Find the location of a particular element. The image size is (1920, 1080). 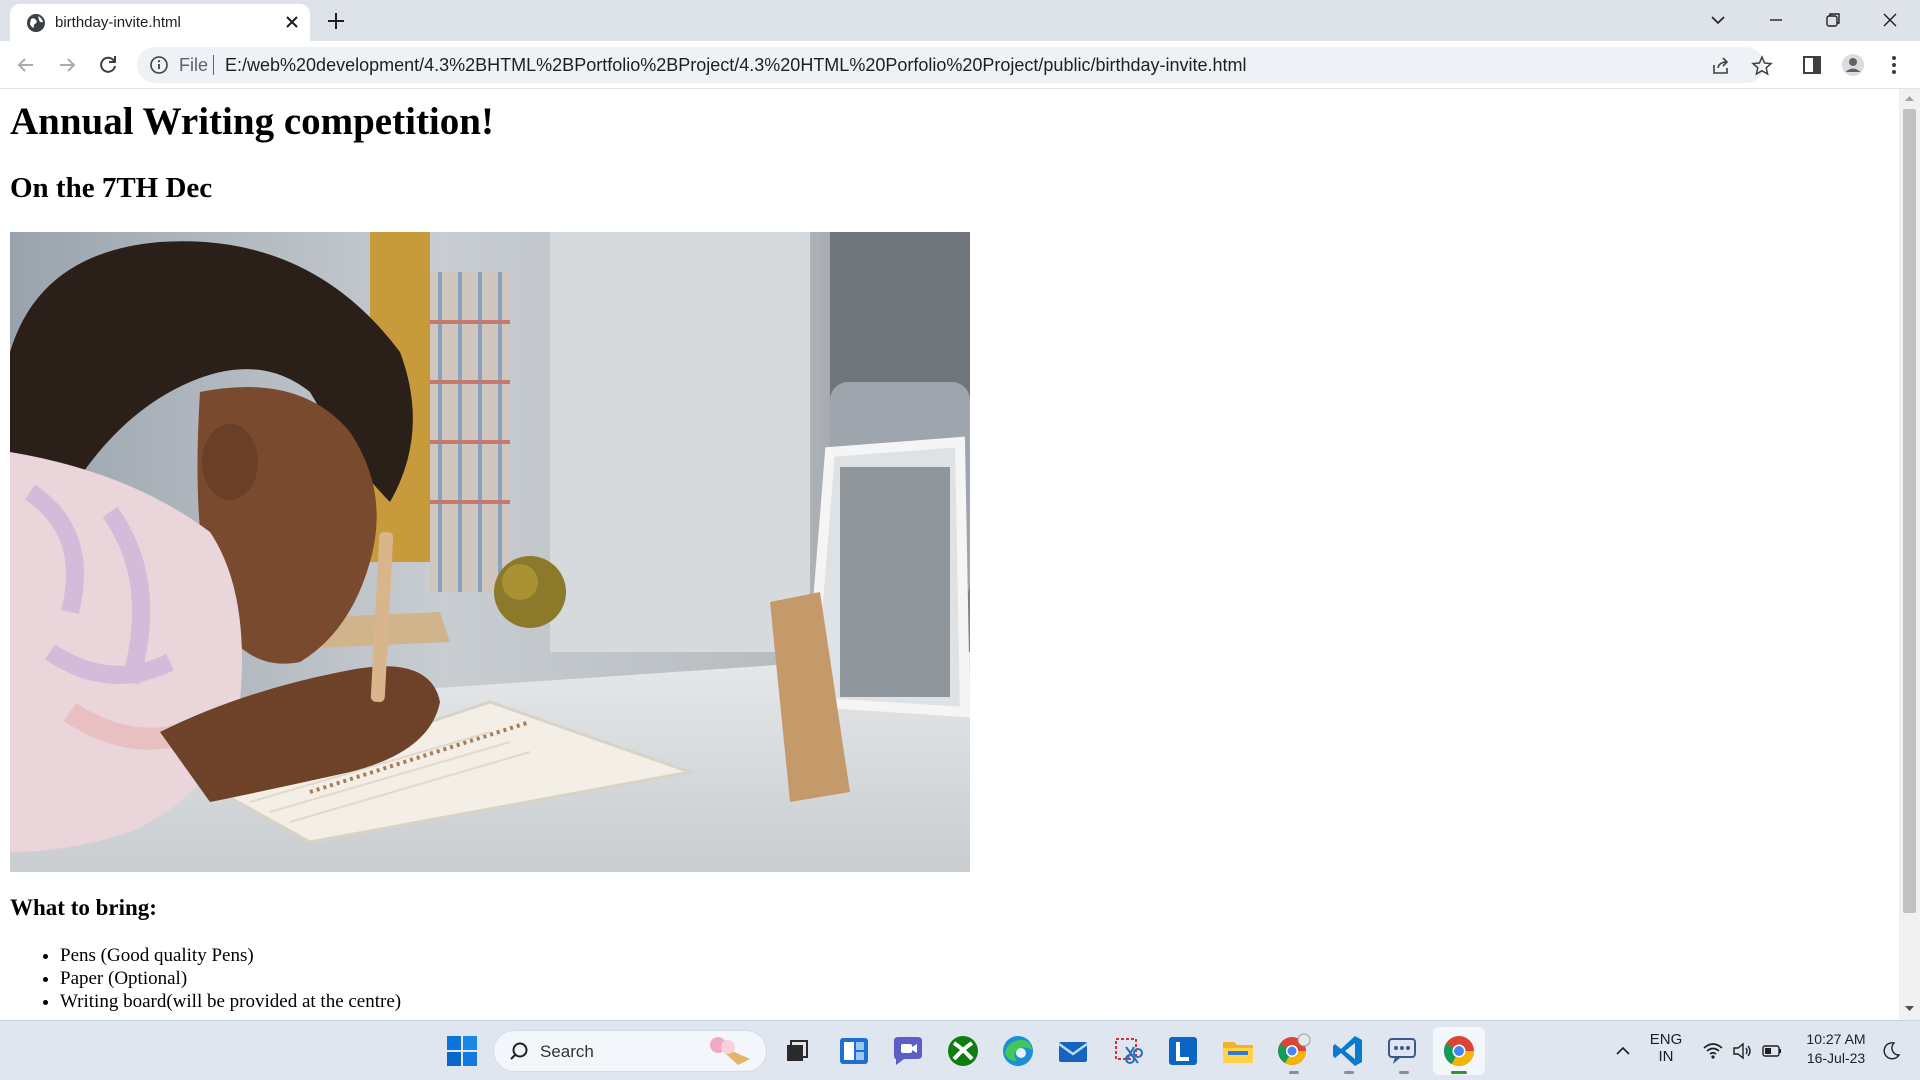

snipping-tool-icon is located at coordinates (1128, 1051).